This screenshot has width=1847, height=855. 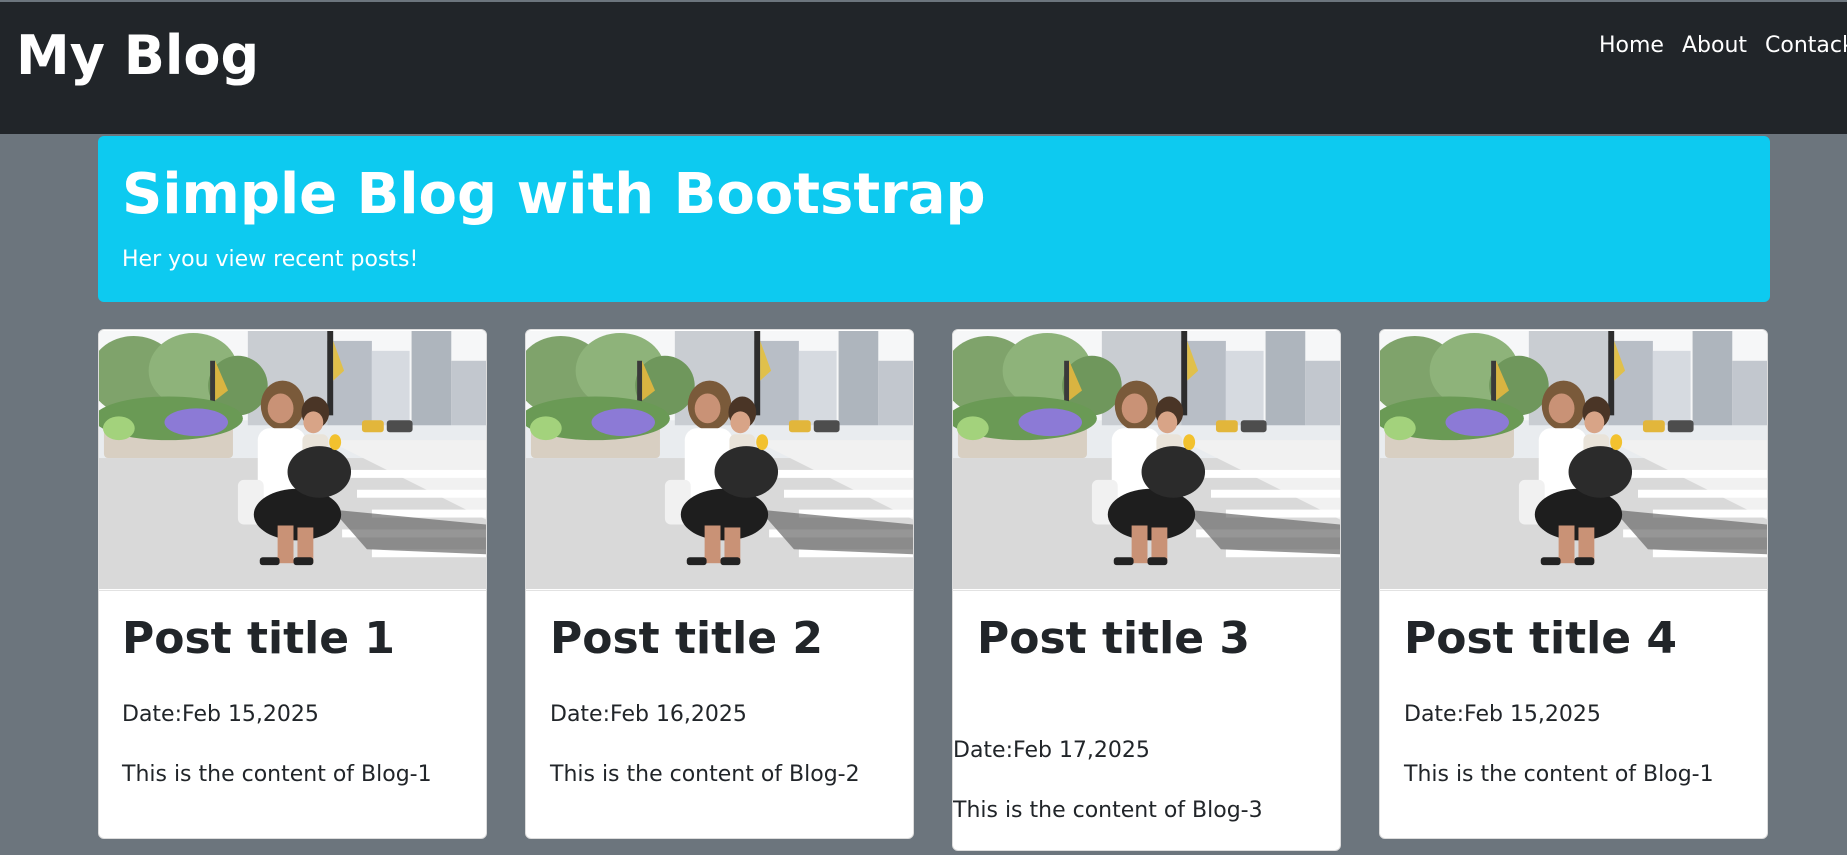 I want to click on post-content: This is the content of Blog-2, so click(x=705, y=774).